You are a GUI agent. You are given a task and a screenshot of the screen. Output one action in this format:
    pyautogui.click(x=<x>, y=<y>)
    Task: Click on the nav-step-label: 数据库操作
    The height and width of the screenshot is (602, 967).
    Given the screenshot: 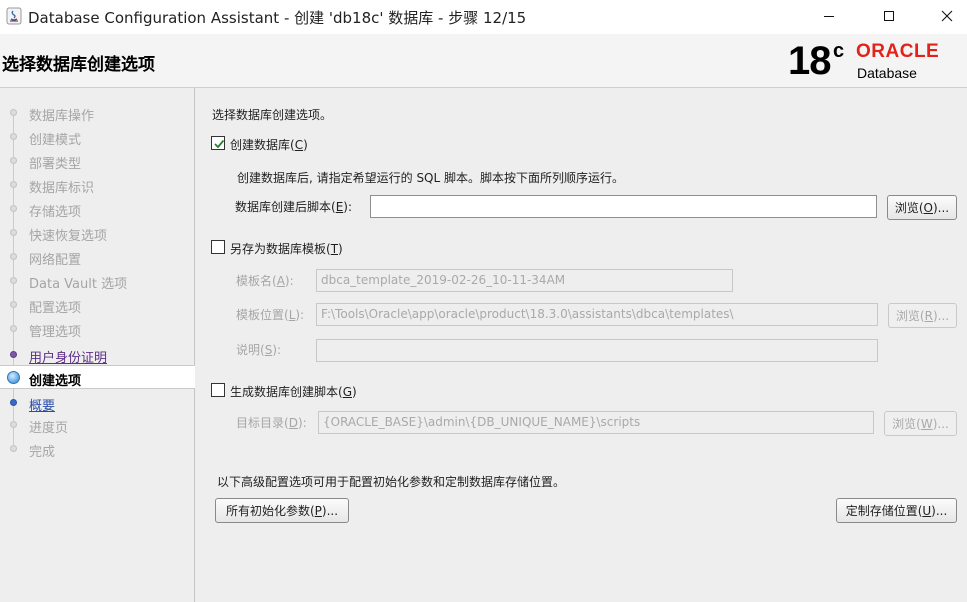 What is the action you would take?
    pyautogui.click(x=62, y=116)
    